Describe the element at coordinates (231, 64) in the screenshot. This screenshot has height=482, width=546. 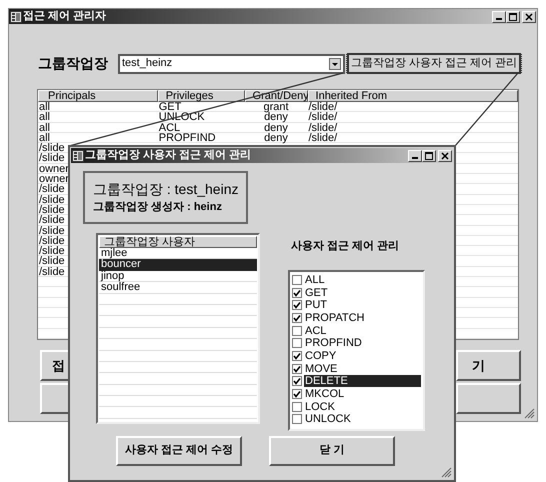
I see `workspace-combo: test_heinz` at that location.